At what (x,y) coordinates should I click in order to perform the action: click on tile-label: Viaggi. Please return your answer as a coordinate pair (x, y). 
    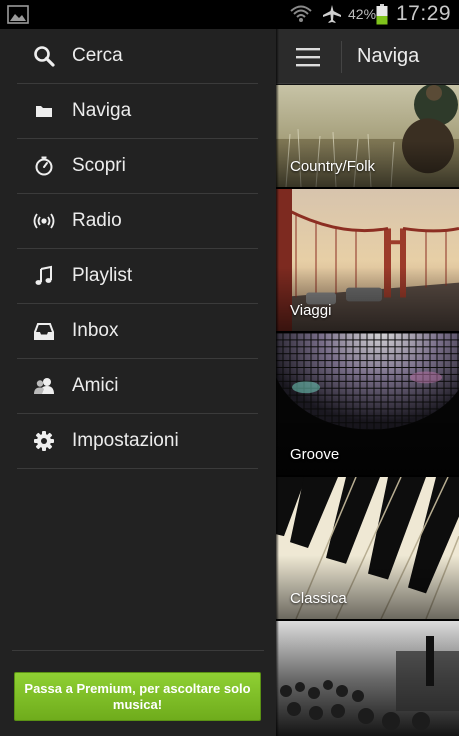
    Looking at the image, I should click on (311, 310).